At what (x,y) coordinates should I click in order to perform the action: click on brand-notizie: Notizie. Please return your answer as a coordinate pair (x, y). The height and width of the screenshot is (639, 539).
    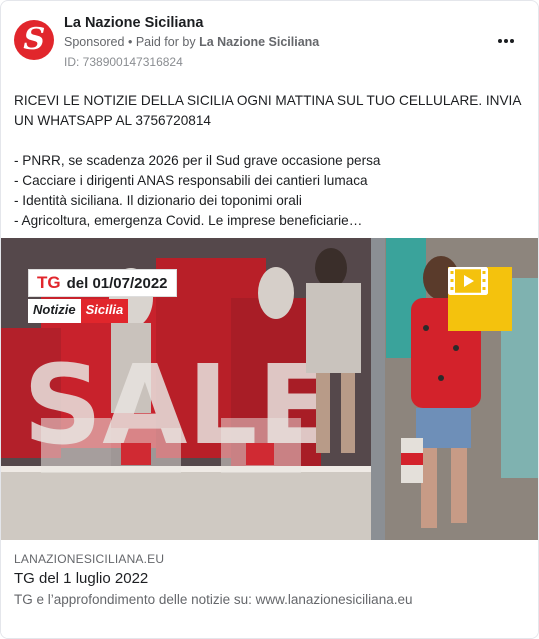
    Looking at the image, I should click on (54, 311).